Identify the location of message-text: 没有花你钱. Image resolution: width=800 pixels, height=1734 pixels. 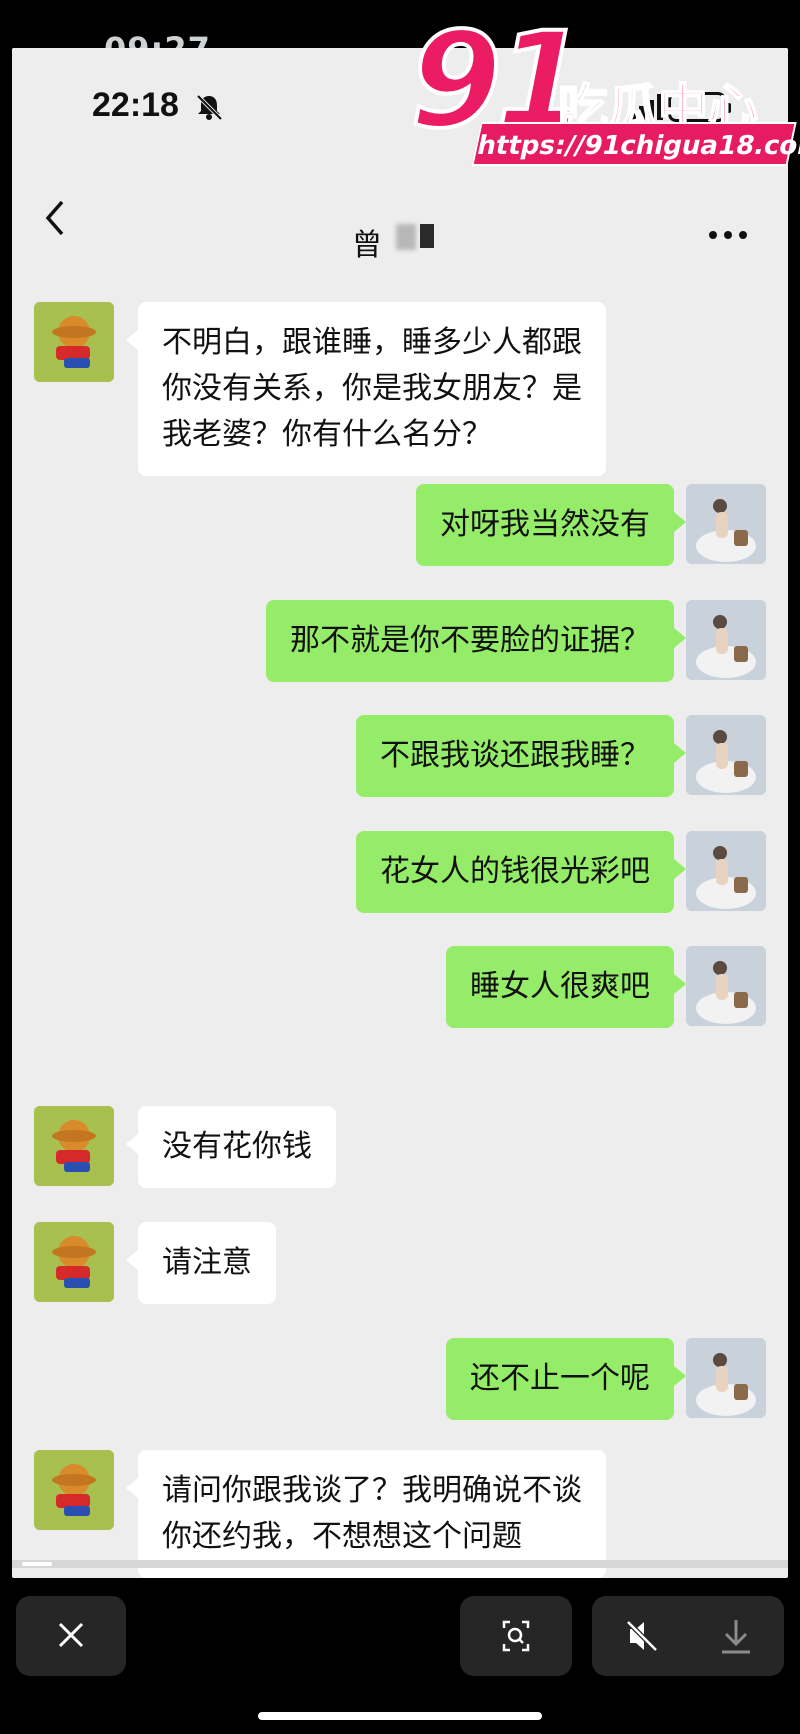
(237, 1146).